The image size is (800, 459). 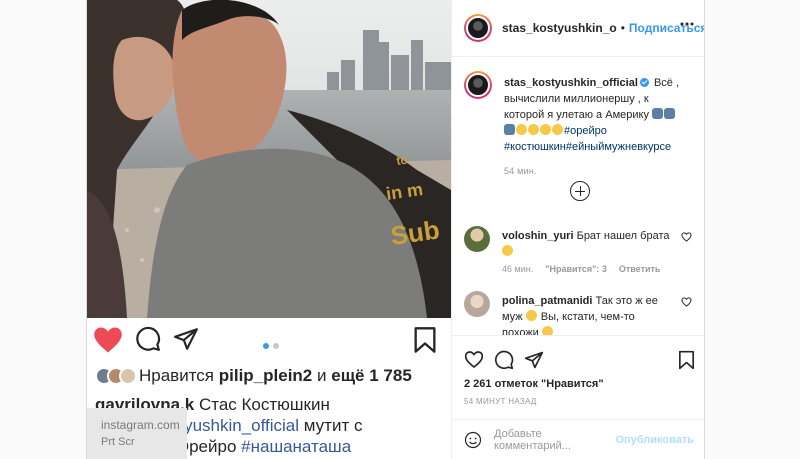 What do you see at coordinates (401, 160) in the screenshot?
I see `shirt-print-3: to` at bounding box center [401, 160].